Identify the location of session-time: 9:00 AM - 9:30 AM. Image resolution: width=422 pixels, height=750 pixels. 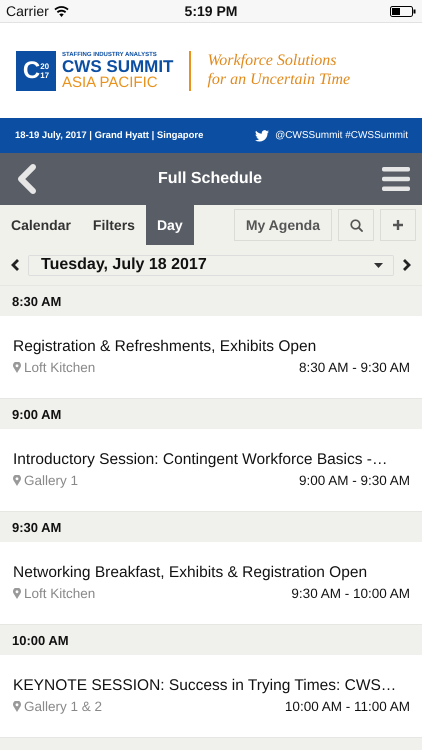
(354, 480).